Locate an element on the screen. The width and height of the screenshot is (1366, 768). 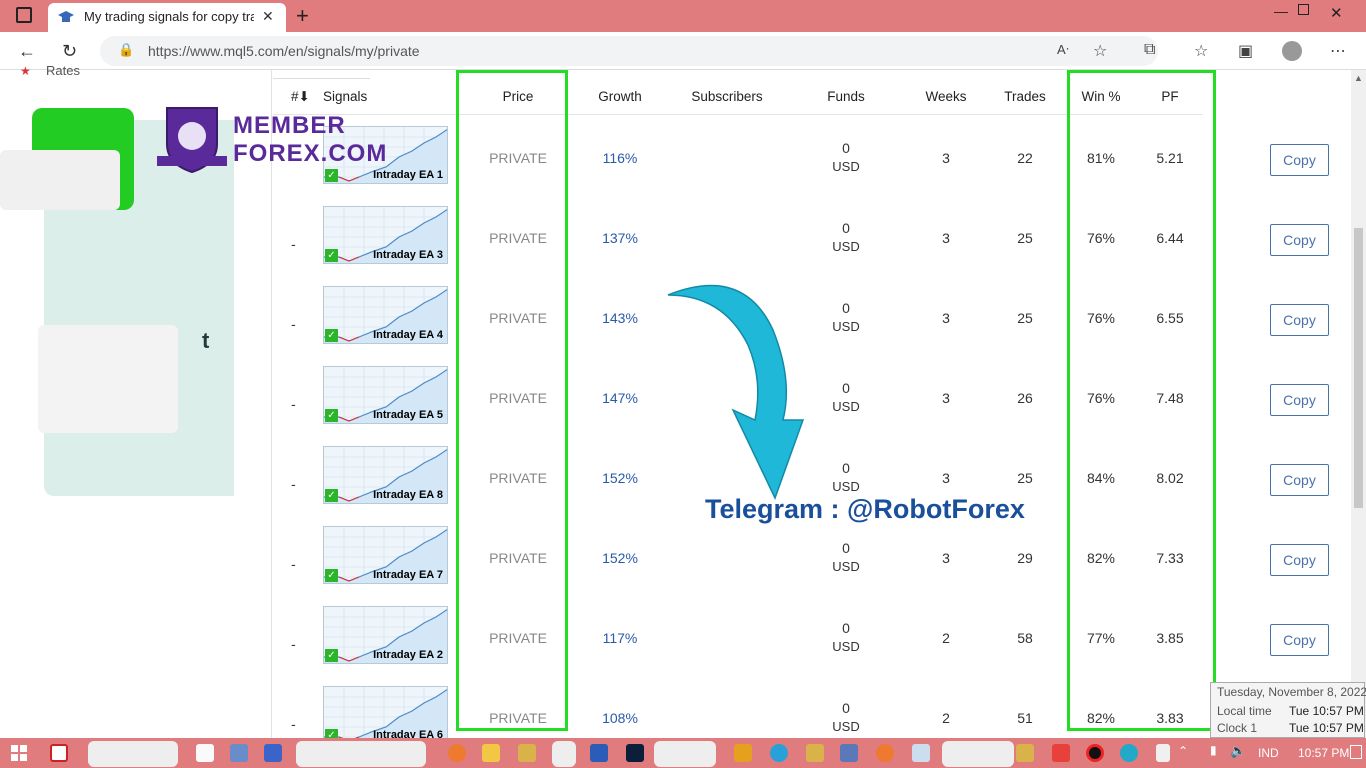
promo-banner: t with is located at coordinates (117, 302).